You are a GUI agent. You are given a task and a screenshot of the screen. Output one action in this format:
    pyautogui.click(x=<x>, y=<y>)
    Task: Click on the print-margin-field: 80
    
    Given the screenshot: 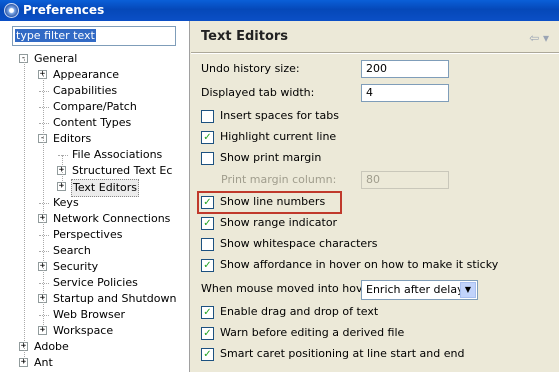 What is the action you would take?
    pyautogui.click(x=405, y=180)
    